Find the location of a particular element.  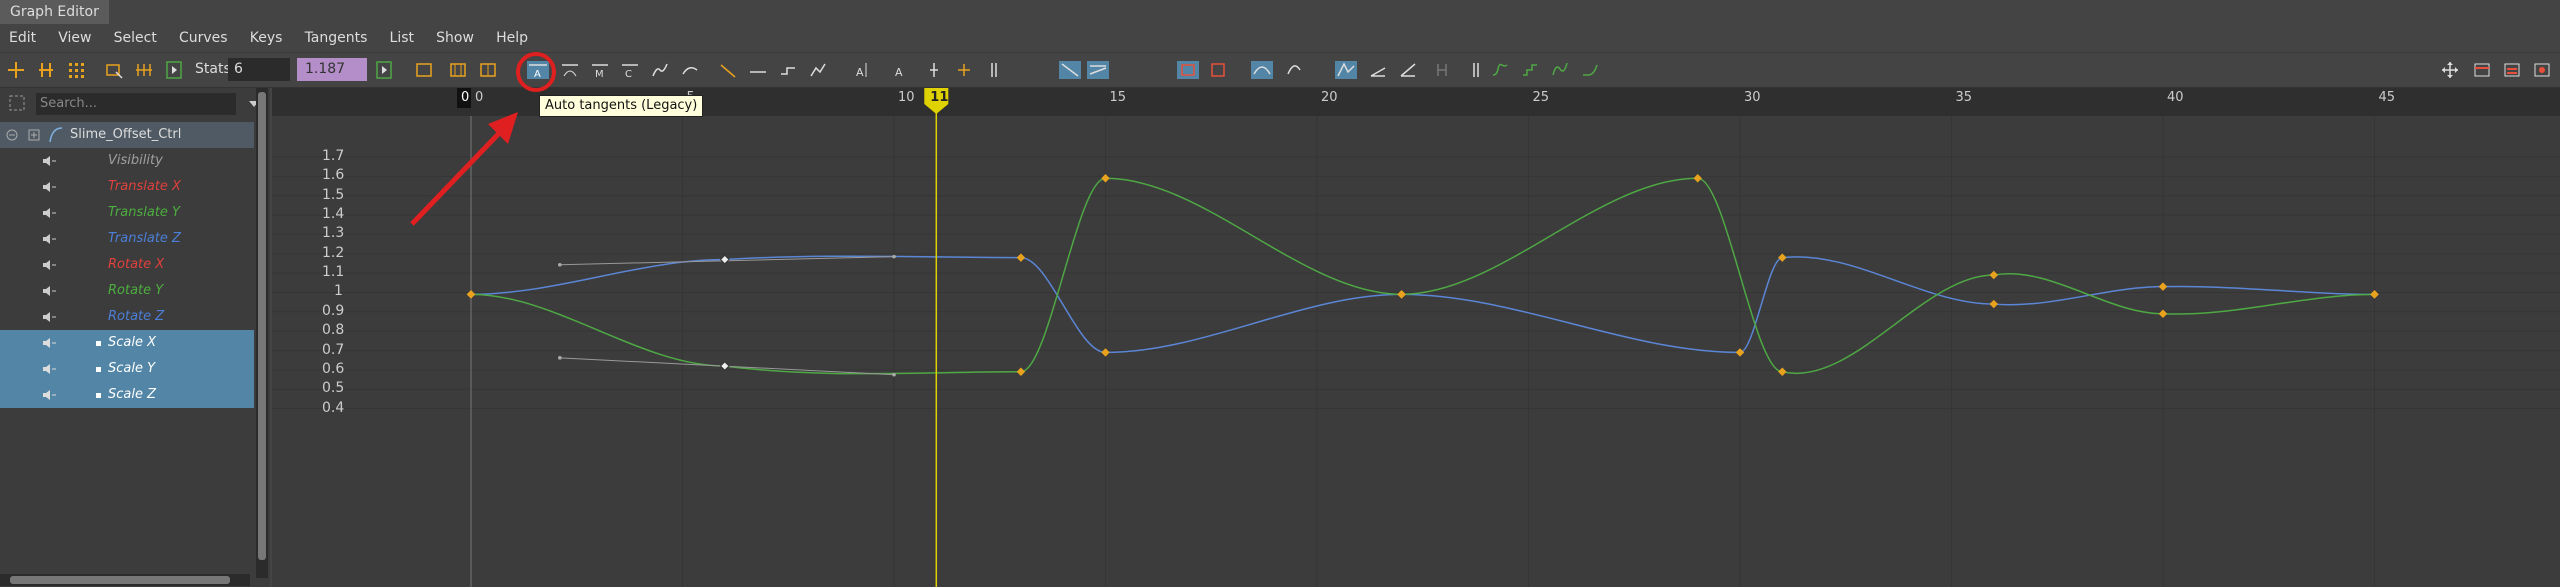

channel-row: Translate X is located at coordinates (127, 187).